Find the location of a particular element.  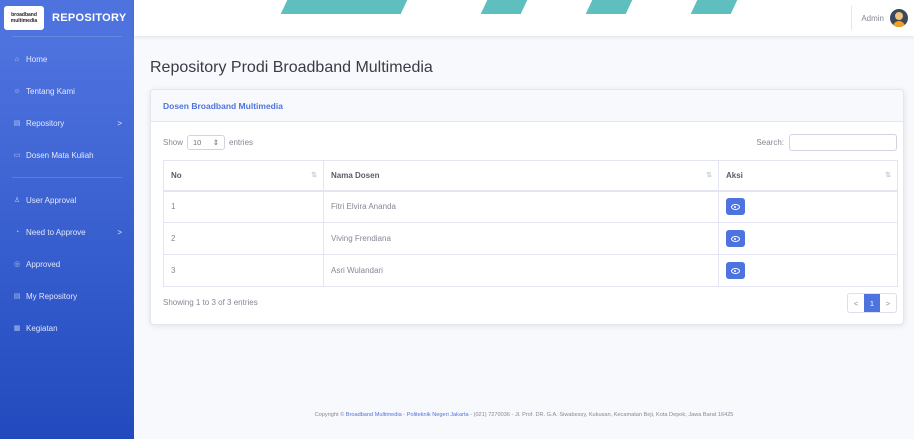

sidebar-item-label: My Repository is located at coordinates (52, 296).